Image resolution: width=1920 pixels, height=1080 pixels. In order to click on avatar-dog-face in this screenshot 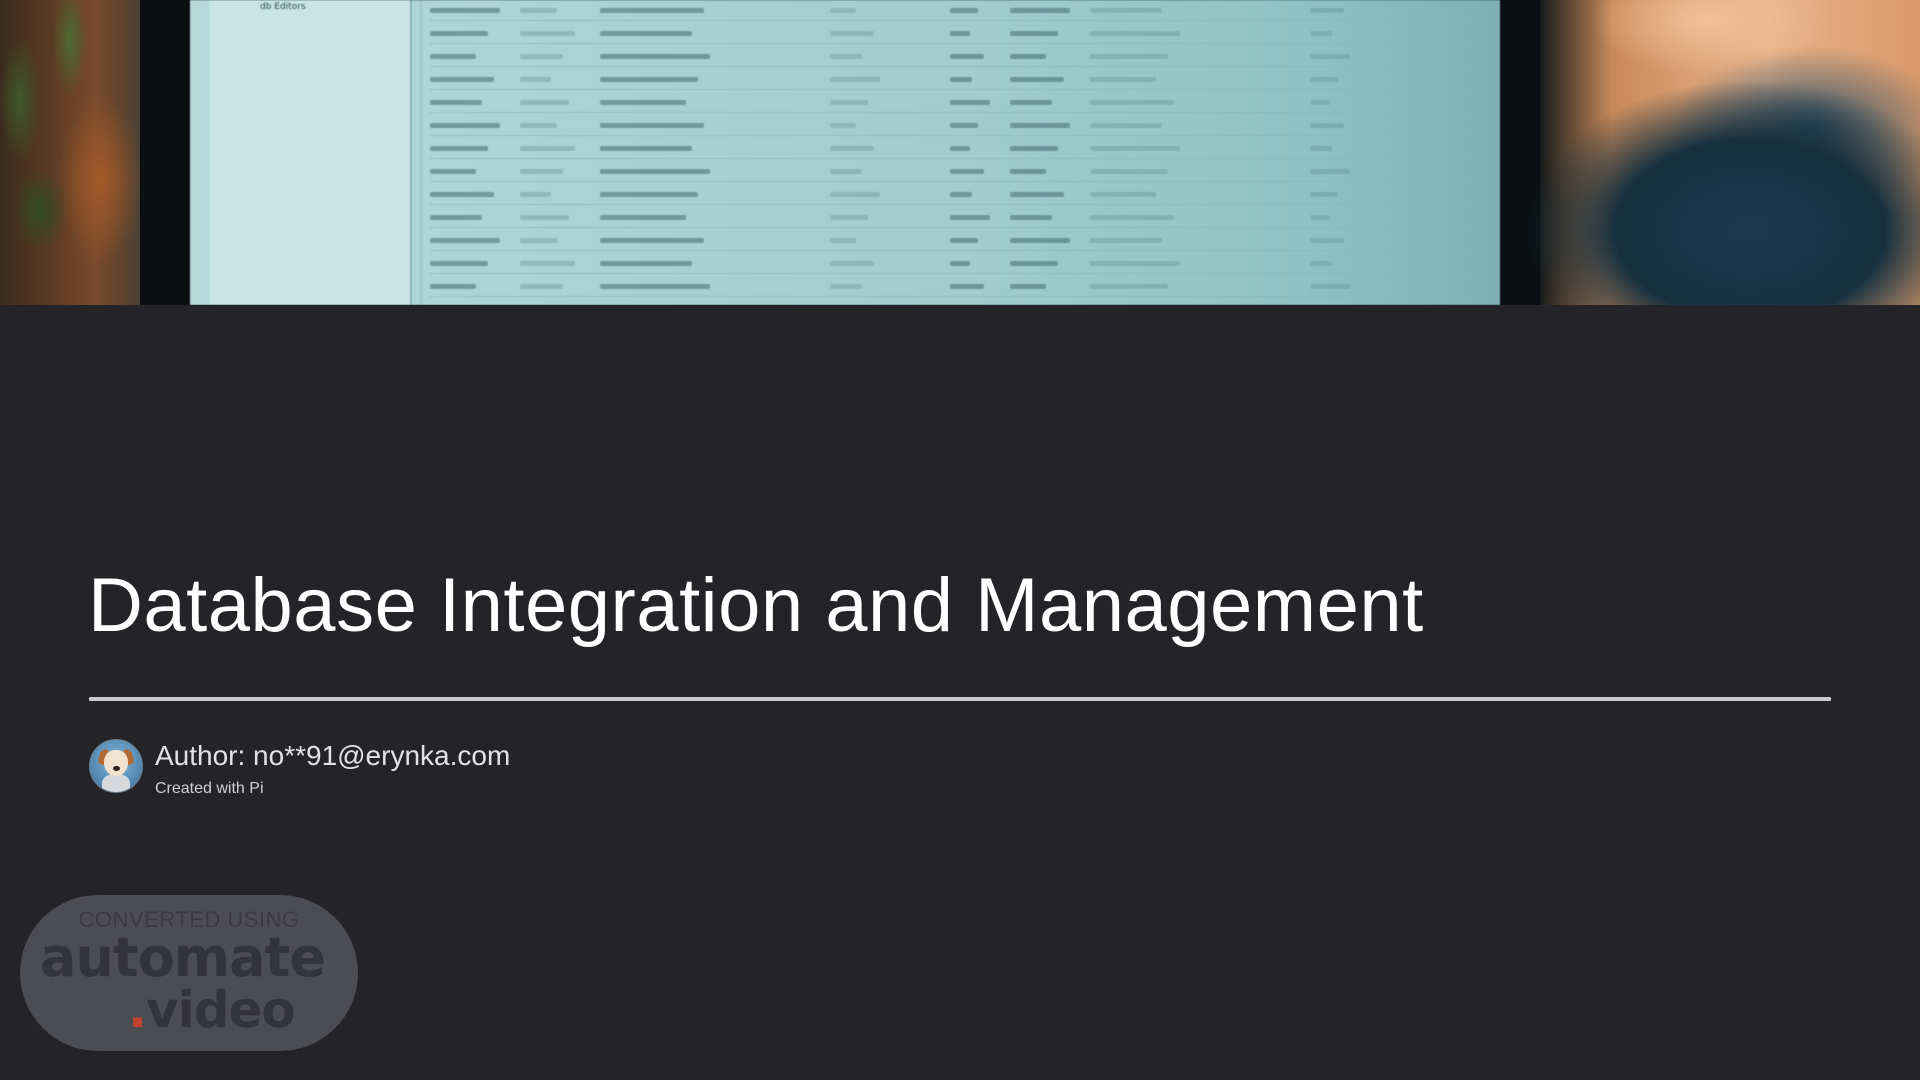, I will do `click(116, 763)`.